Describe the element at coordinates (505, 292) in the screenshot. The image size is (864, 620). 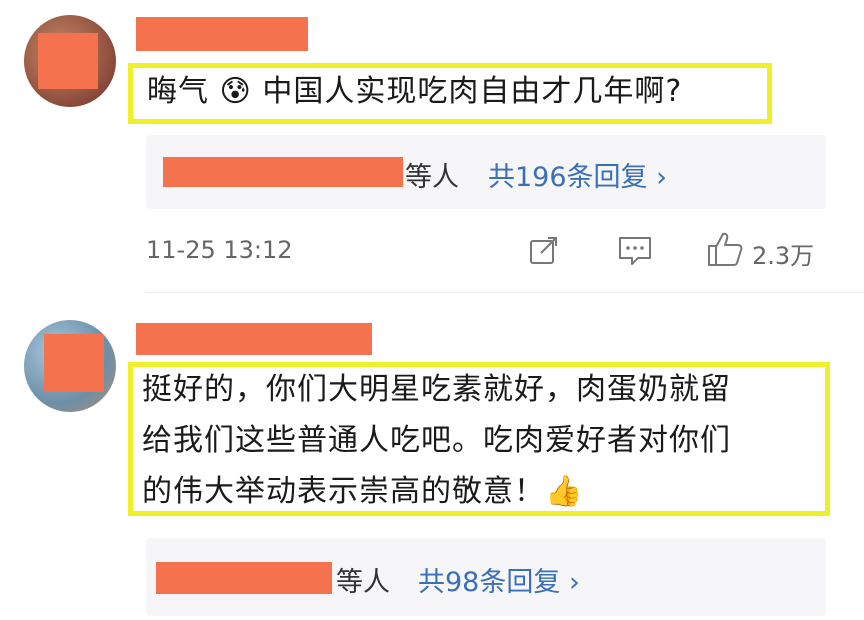
I see `comment-divider` at that location.